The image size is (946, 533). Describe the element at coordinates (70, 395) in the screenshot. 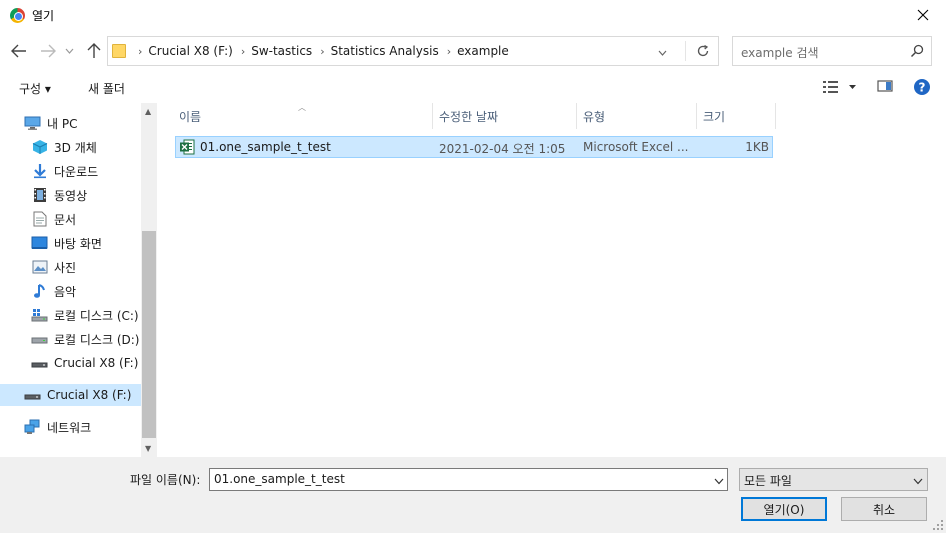

I see `nav-item-crucial-x8-root: Crucial X8 (F:)` at that location.